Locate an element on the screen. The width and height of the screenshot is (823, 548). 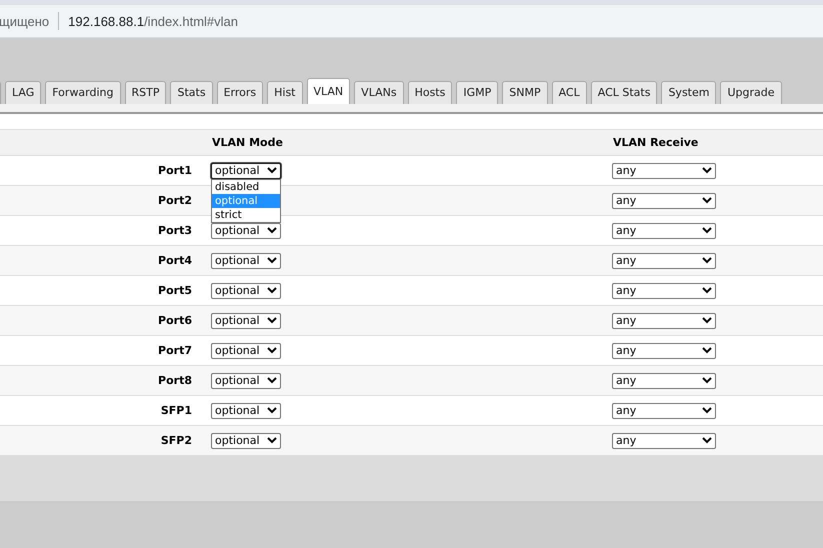
tab: SNMP is located at coordinates (525, 92).